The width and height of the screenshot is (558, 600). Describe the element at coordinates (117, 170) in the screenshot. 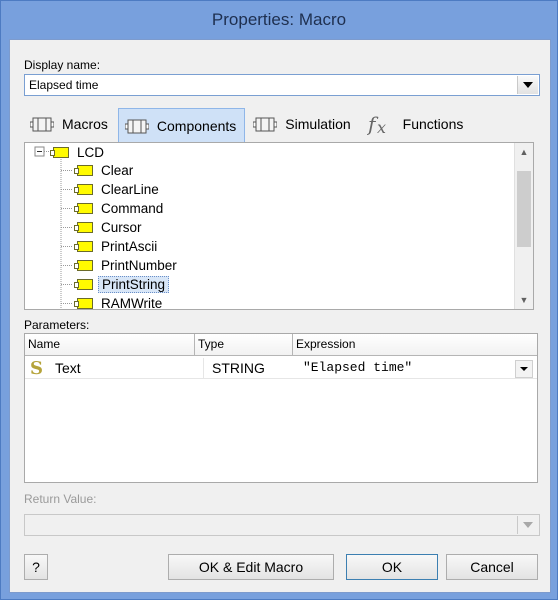

I see `tree-item-label: Clear` at that location.